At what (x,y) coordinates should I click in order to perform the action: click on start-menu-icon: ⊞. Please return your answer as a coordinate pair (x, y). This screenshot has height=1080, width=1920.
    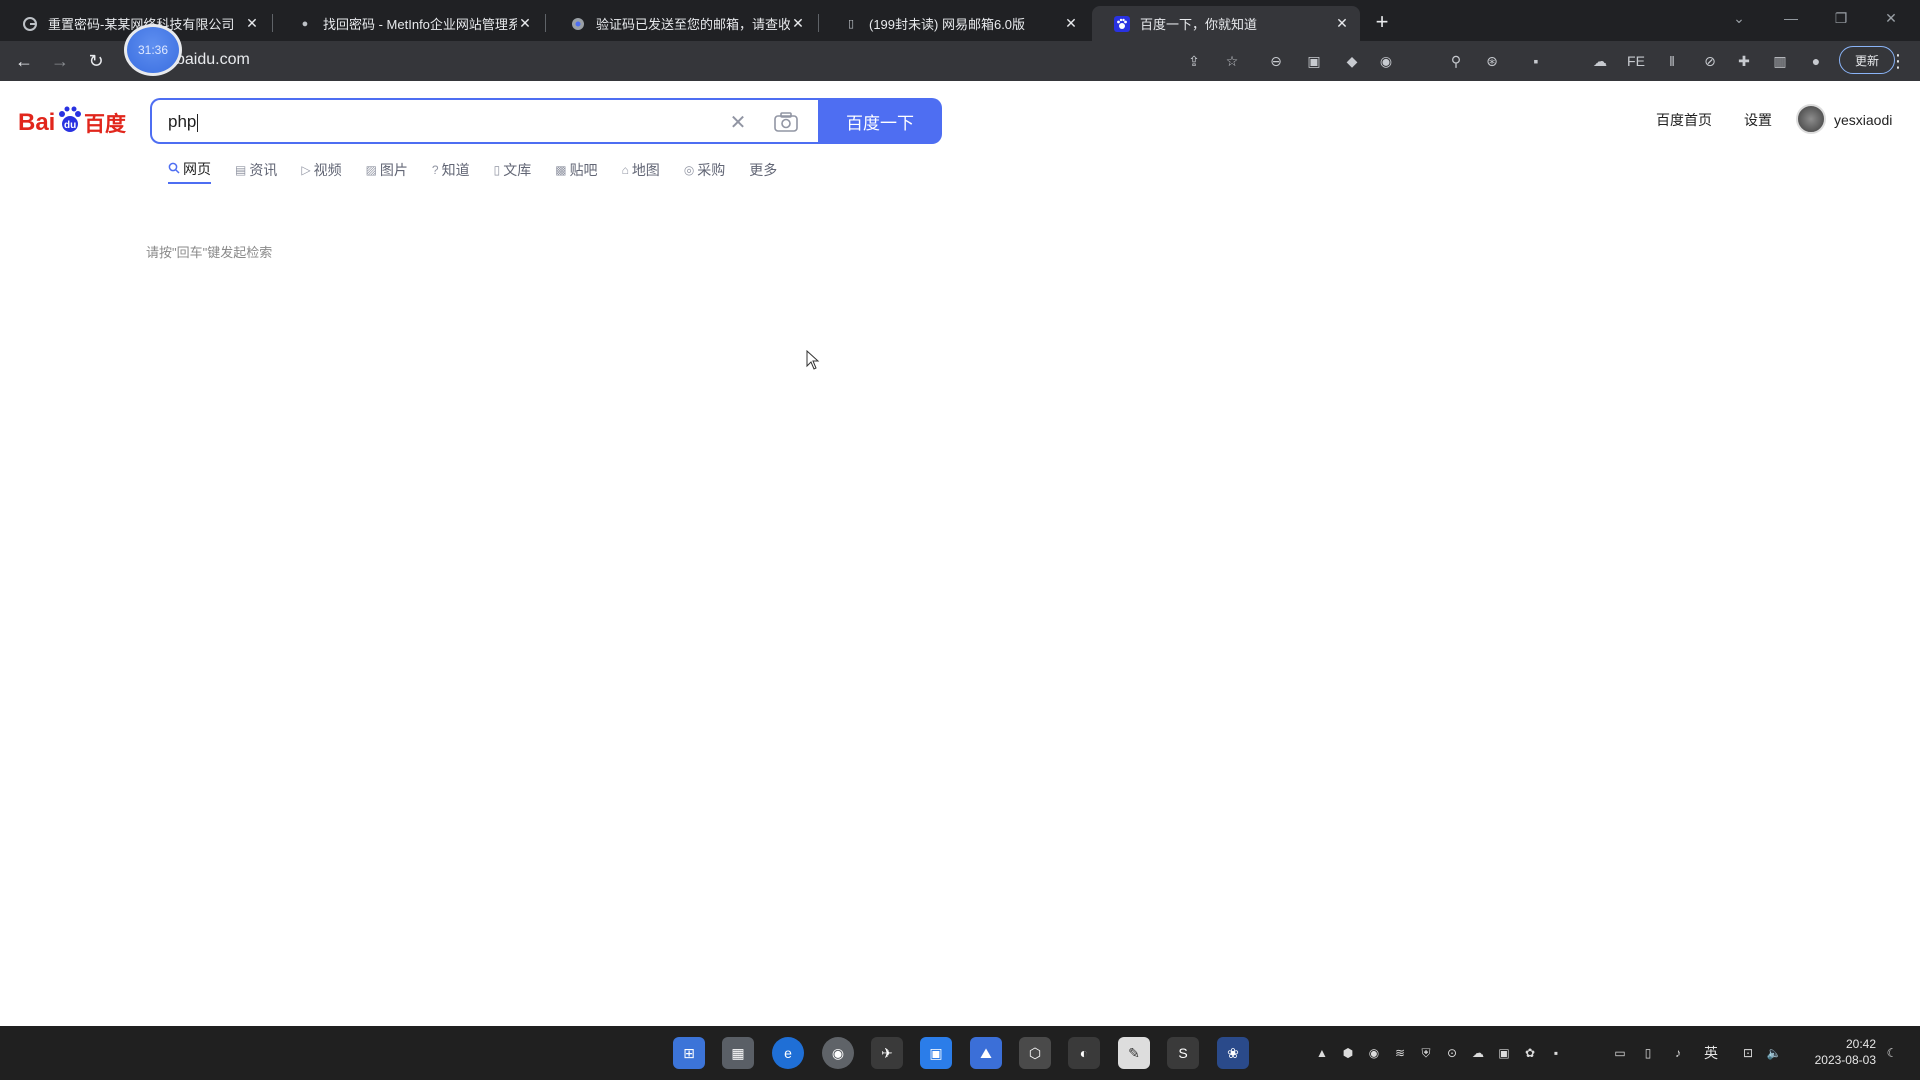
    Looking at the image, I should click on (689, 1053).